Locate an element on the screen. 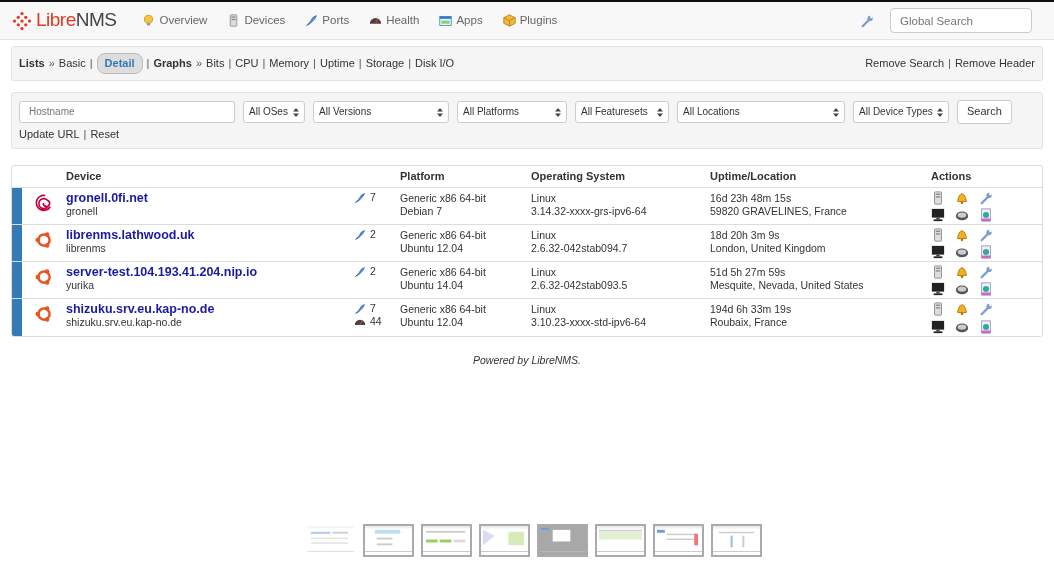 Image resolution: width=1054 pixels, height=575 pixels. view-link: Storage is located at coordinates (385, 63).